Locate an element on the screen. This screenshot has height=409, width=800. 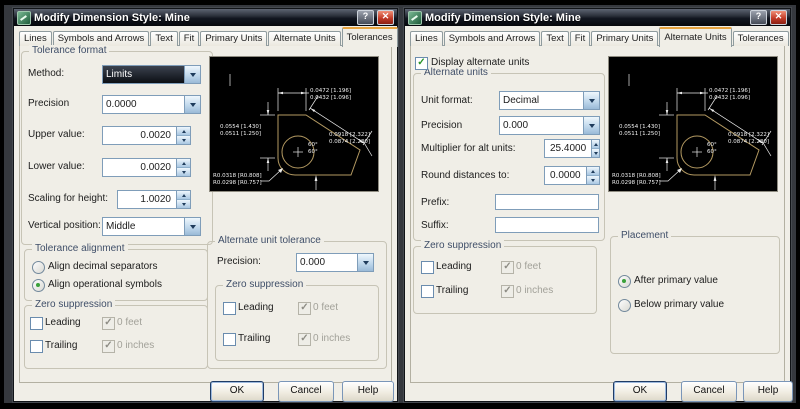
group-title: Alternate units is located at coordinates (456, 72).